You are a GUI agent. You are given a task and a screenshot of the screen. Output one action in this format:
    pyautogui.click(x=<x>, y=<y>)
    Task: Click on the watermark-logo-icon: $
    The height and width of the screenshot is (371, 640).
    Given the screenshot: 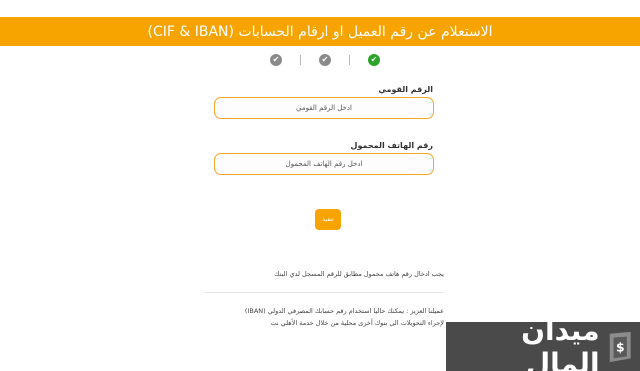 What is the action you would take?
    pyautogui.click(x=620, y=346)
    